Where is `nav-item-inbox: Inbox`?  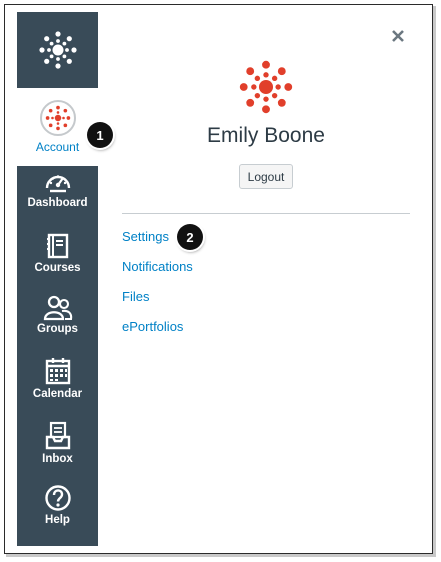 nav-item-inbox: Inbox is located at coordinates (57, 451).